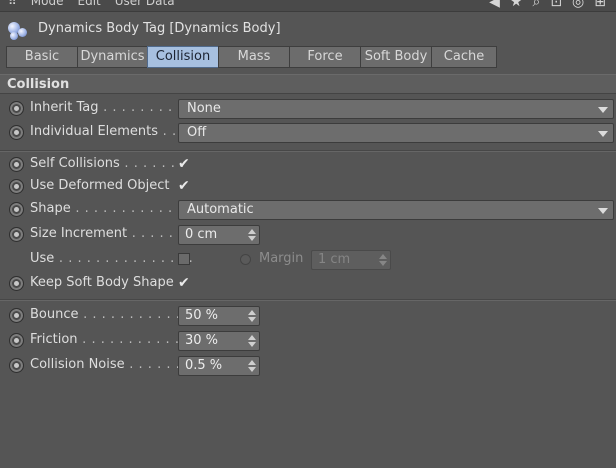  What do you see at coordinates (204, 365) in the screenshot?
I see `collision-noise-value: 0.5 %` at bounding box center [204, 365].